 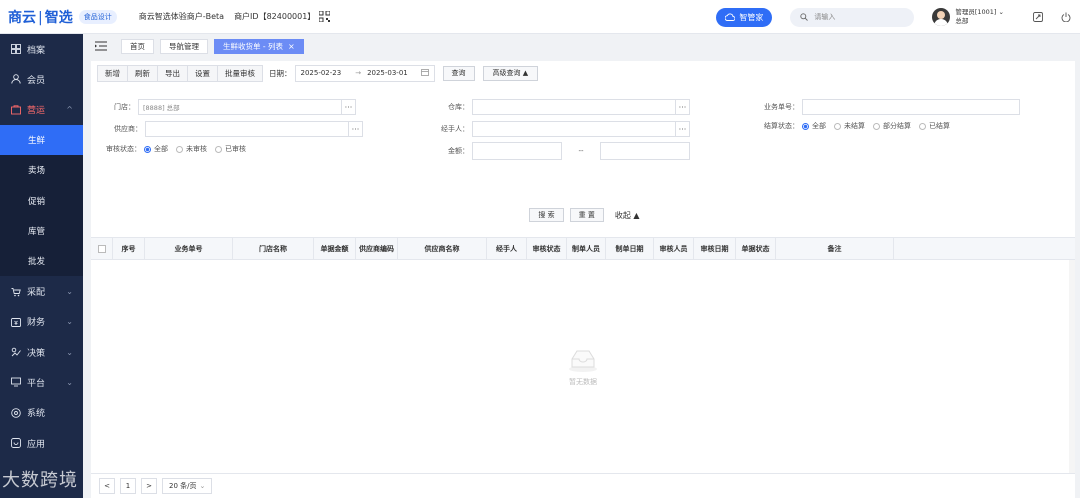 I want to click on settle-radio-settled: 已结算, so click(x=934, y=126).